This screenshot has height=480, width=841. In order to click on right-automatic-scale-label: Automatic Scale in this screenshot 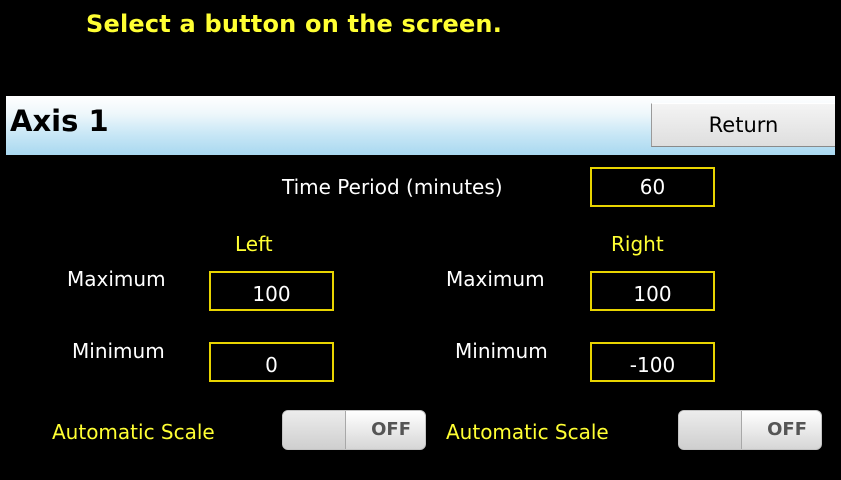, I will do `click(527, 432)`.